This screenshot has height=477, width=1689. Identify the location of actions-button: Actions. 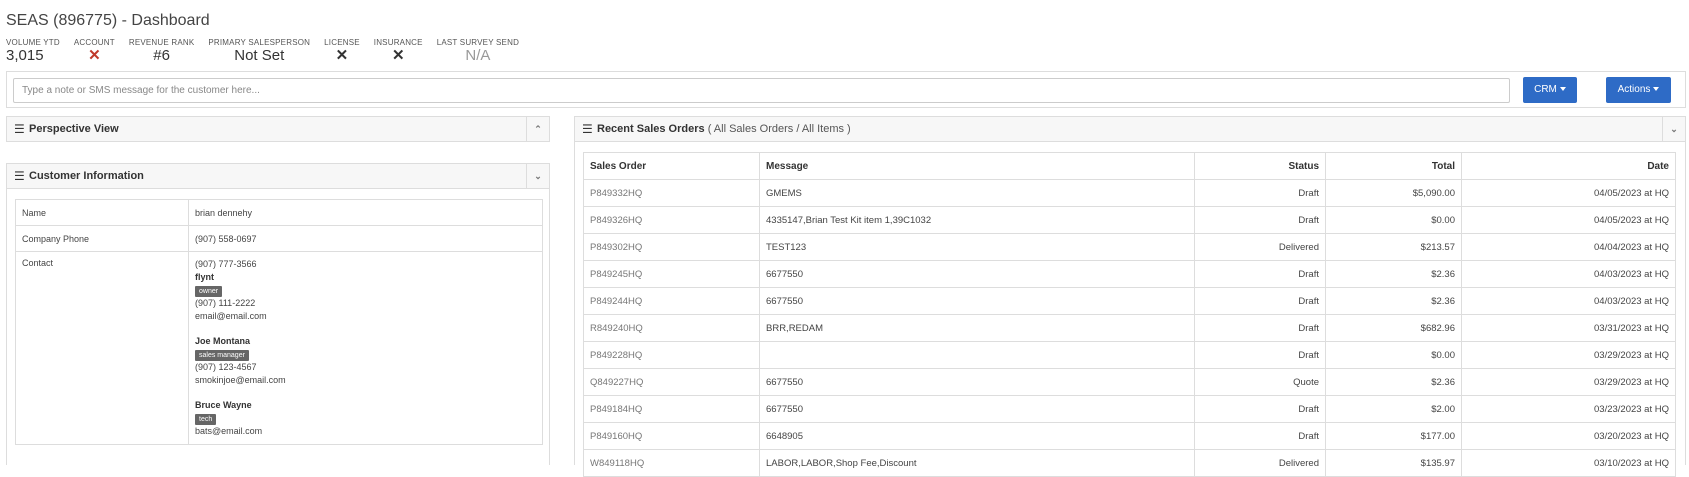
(1638, 90).